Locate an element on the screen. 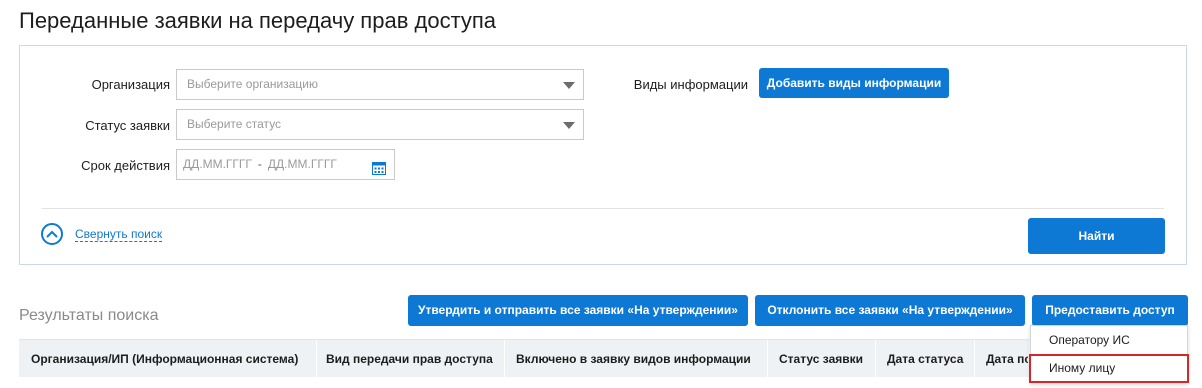 This screenshot has height=388, width=1202. organization-label: Организация is located at coordinates (130, 84).